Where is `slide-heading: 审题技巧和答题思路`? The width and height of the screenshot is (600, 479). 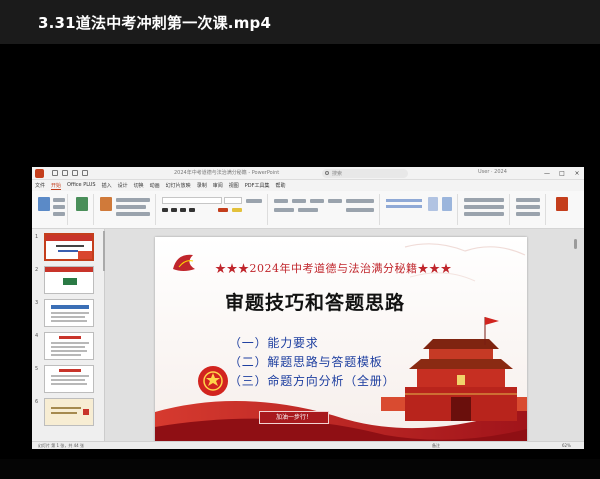
slide-heading: 审题技巧和答题思路 is located at coordinates (315, 303).